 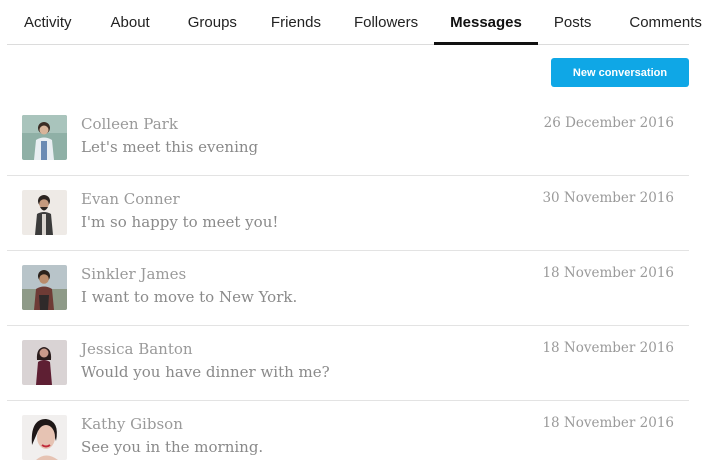 I want to click on tab-posts: Posts, so click(x=573, y=22).